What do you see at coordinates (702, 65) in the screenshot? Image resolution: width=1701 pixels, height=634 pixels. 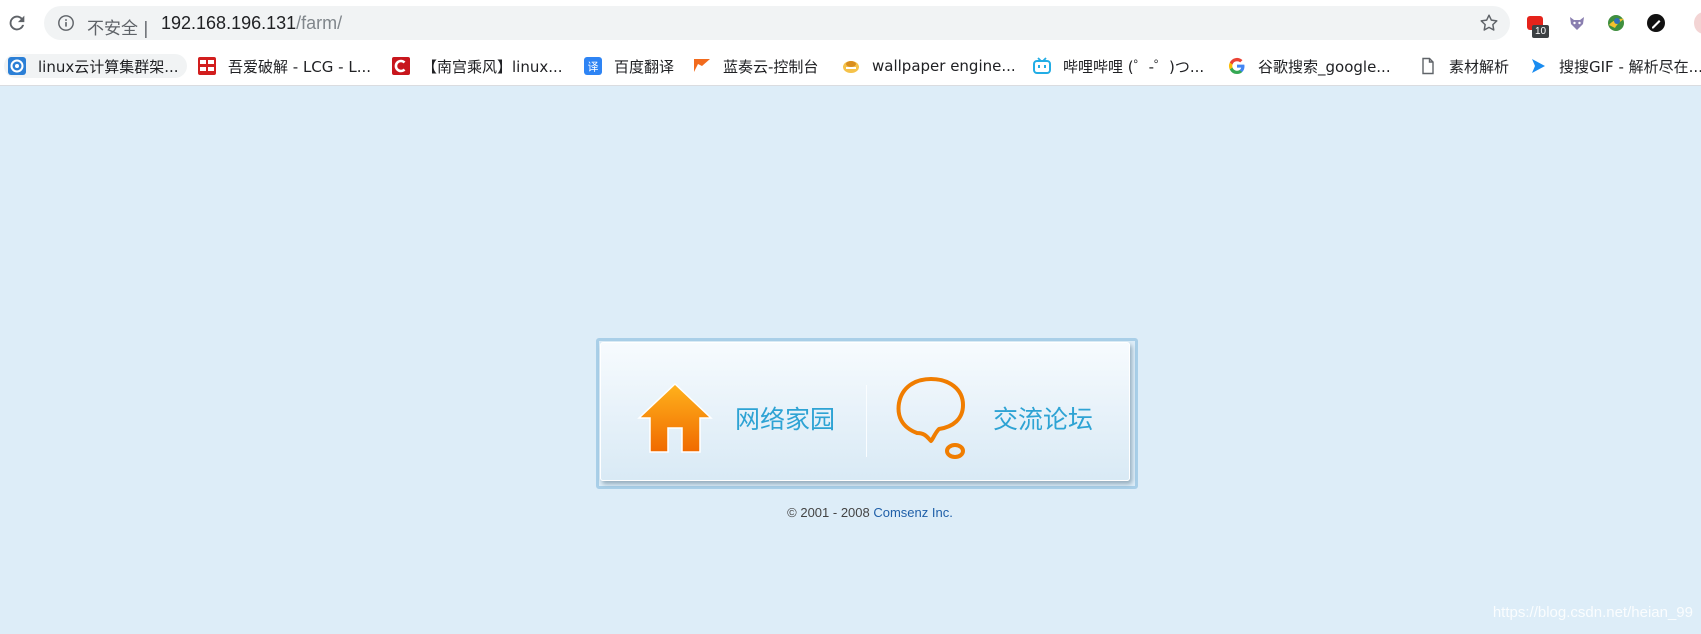 I see `lanzou-icon` at bounding box center [702, 65].